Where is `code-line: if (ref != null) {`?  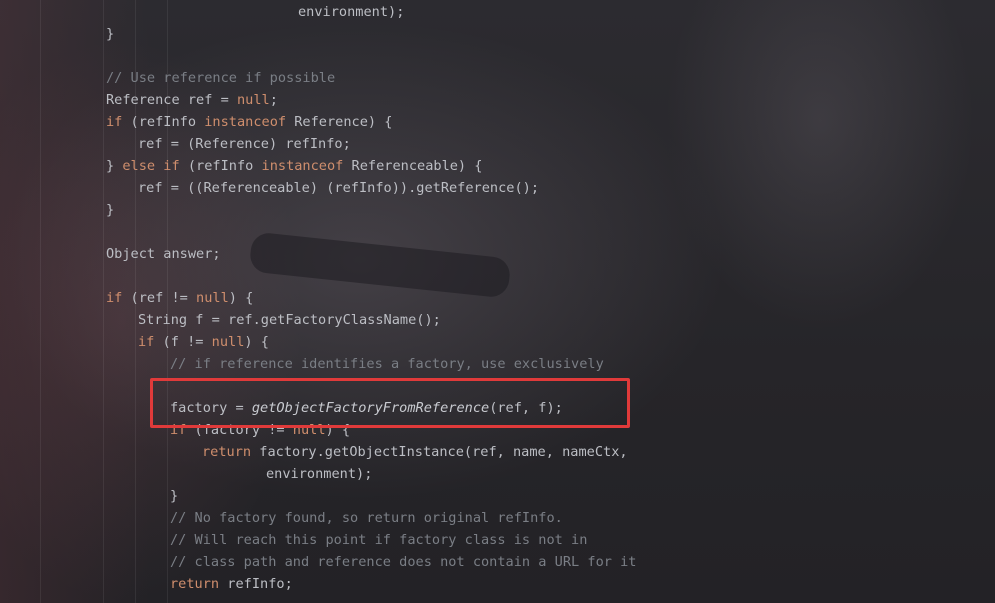
code-line: if (ref != null) { is located at coordinates (179, 298).